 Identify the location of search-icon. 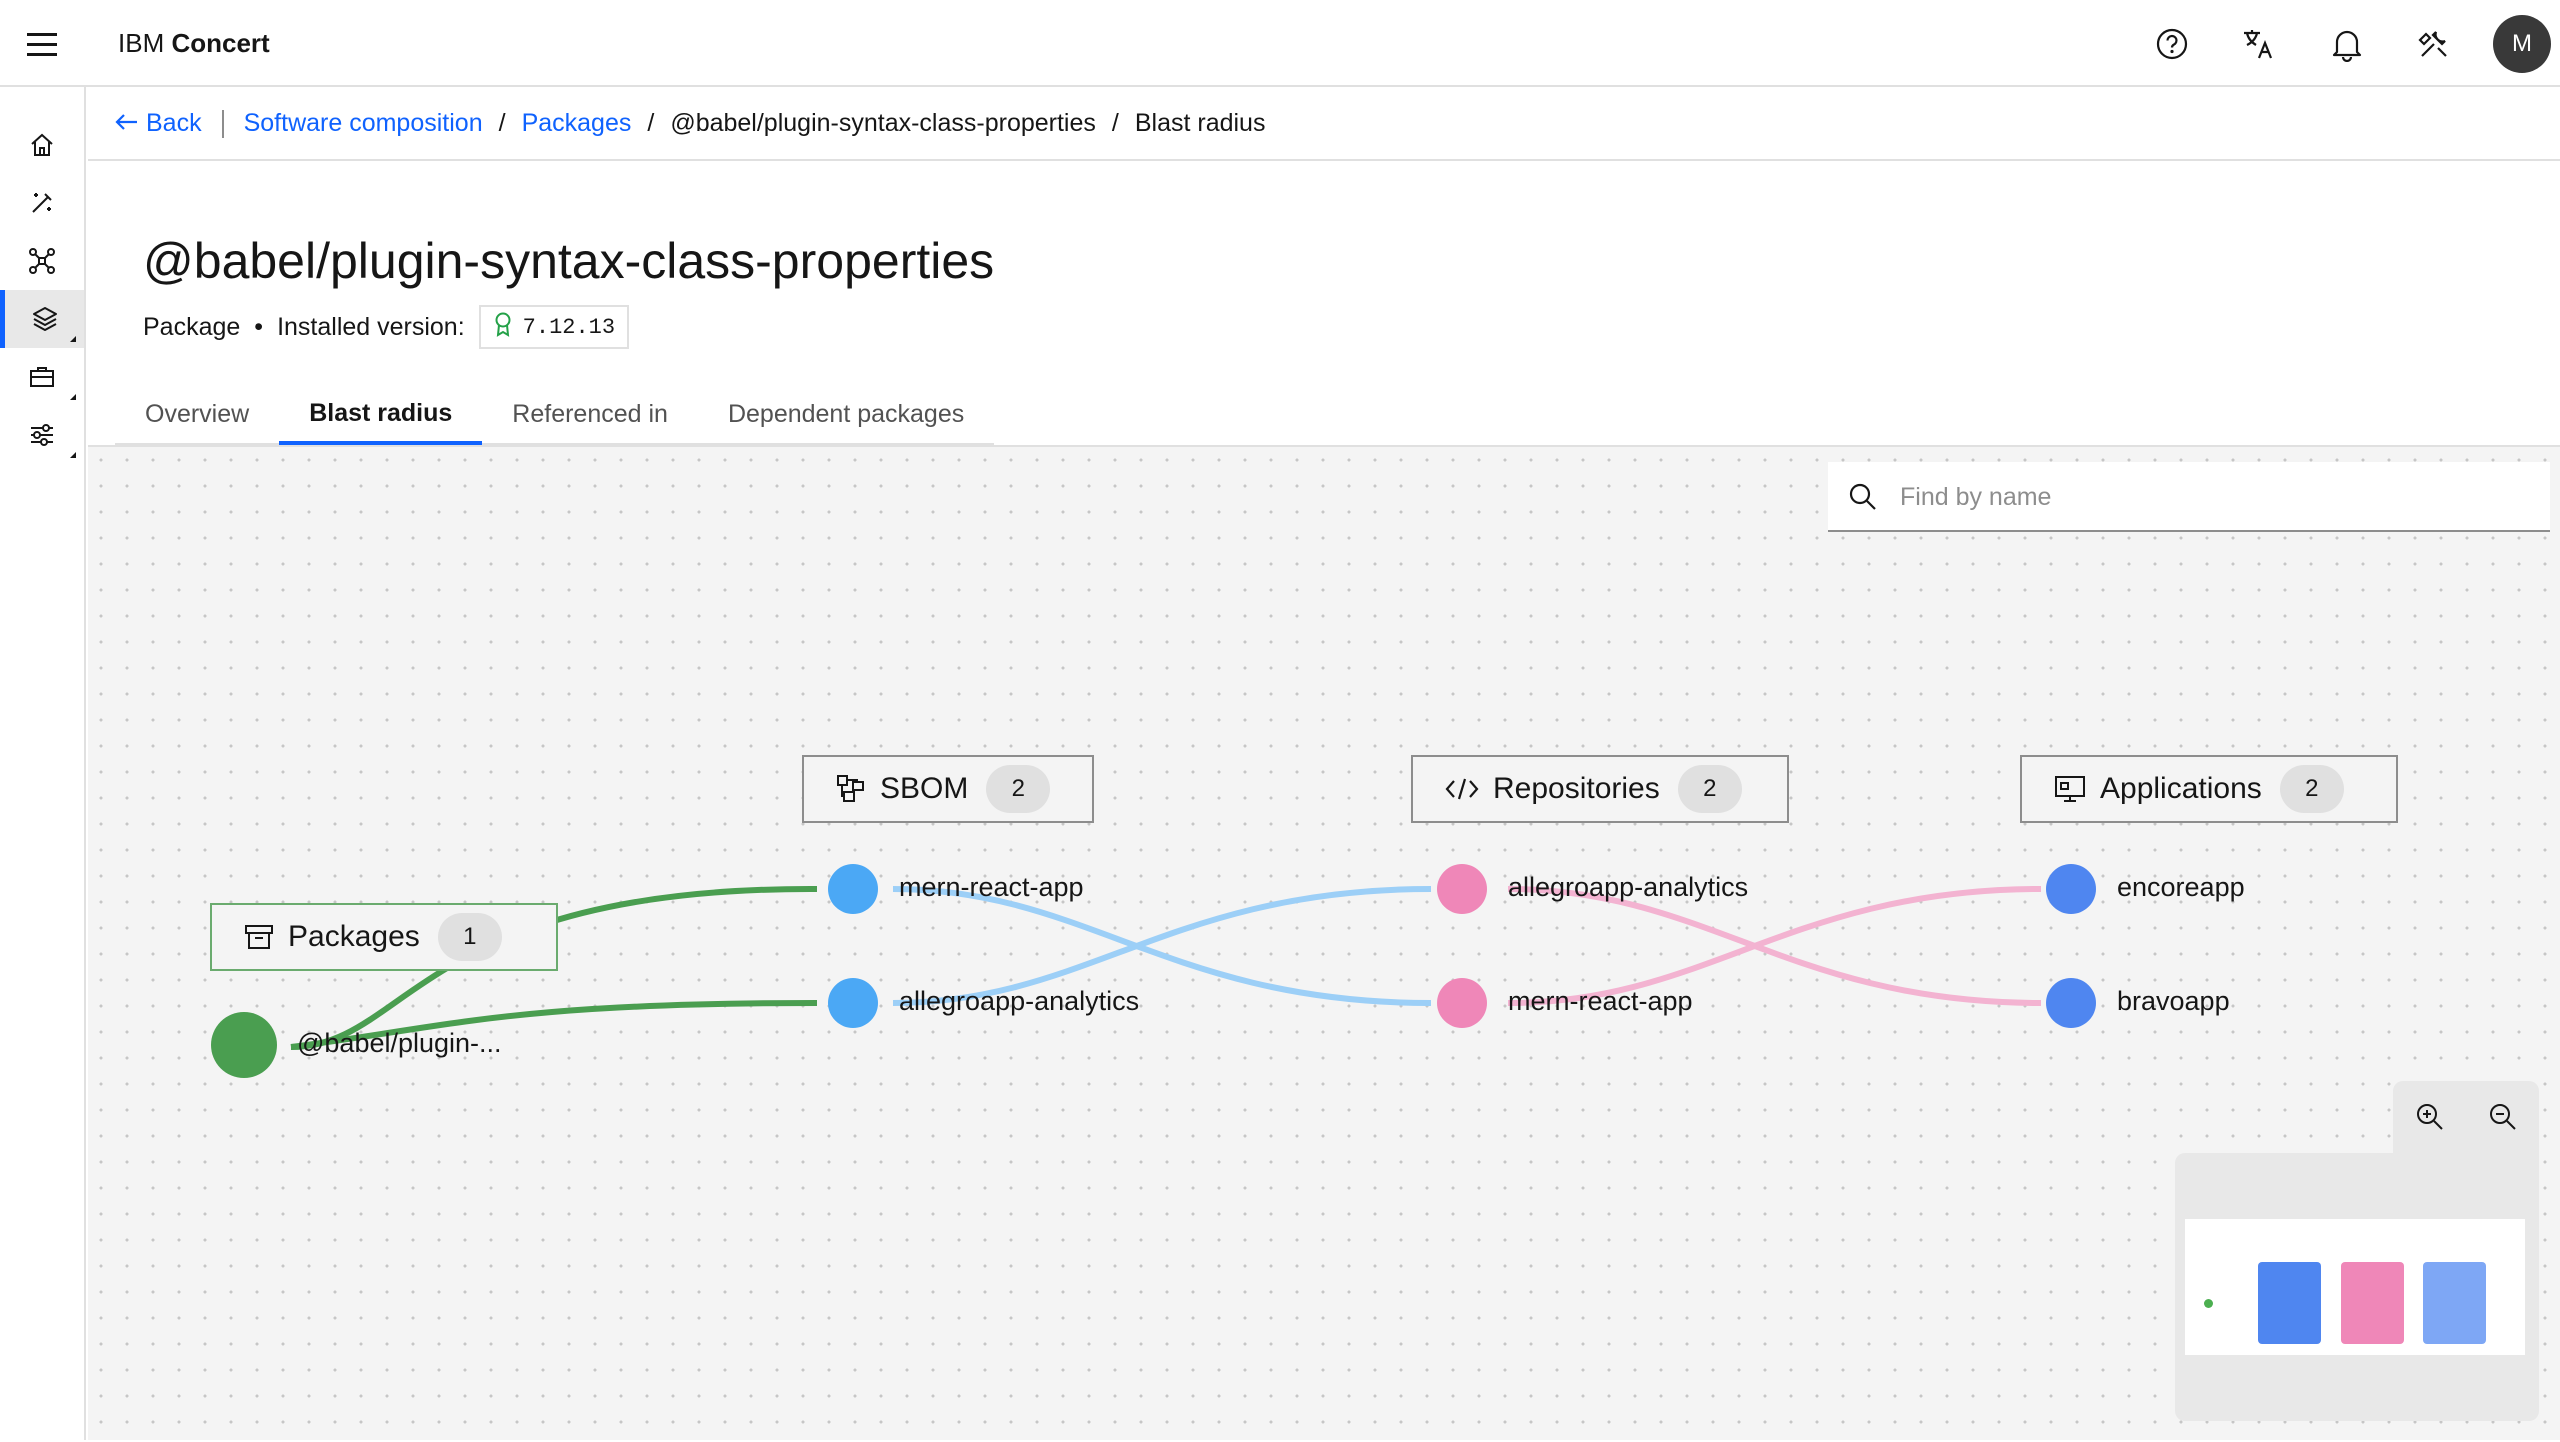
(1863, 499).